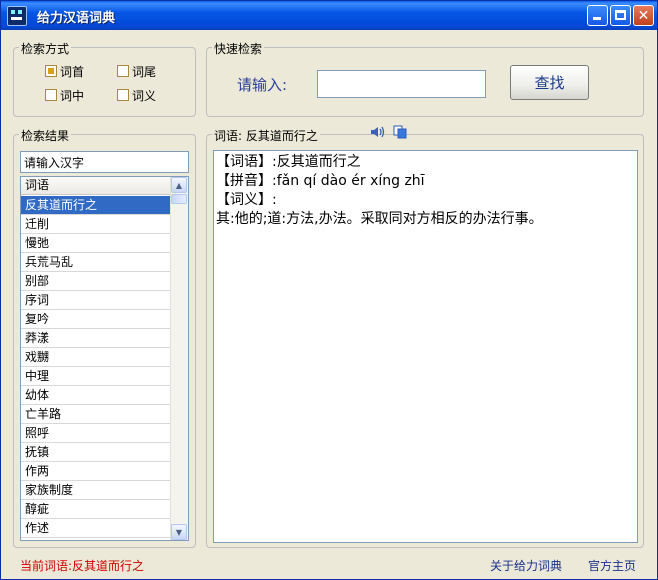 The image size is (658, 580). I want to click on list-item: 兵荒马乱, so click(96, 262).